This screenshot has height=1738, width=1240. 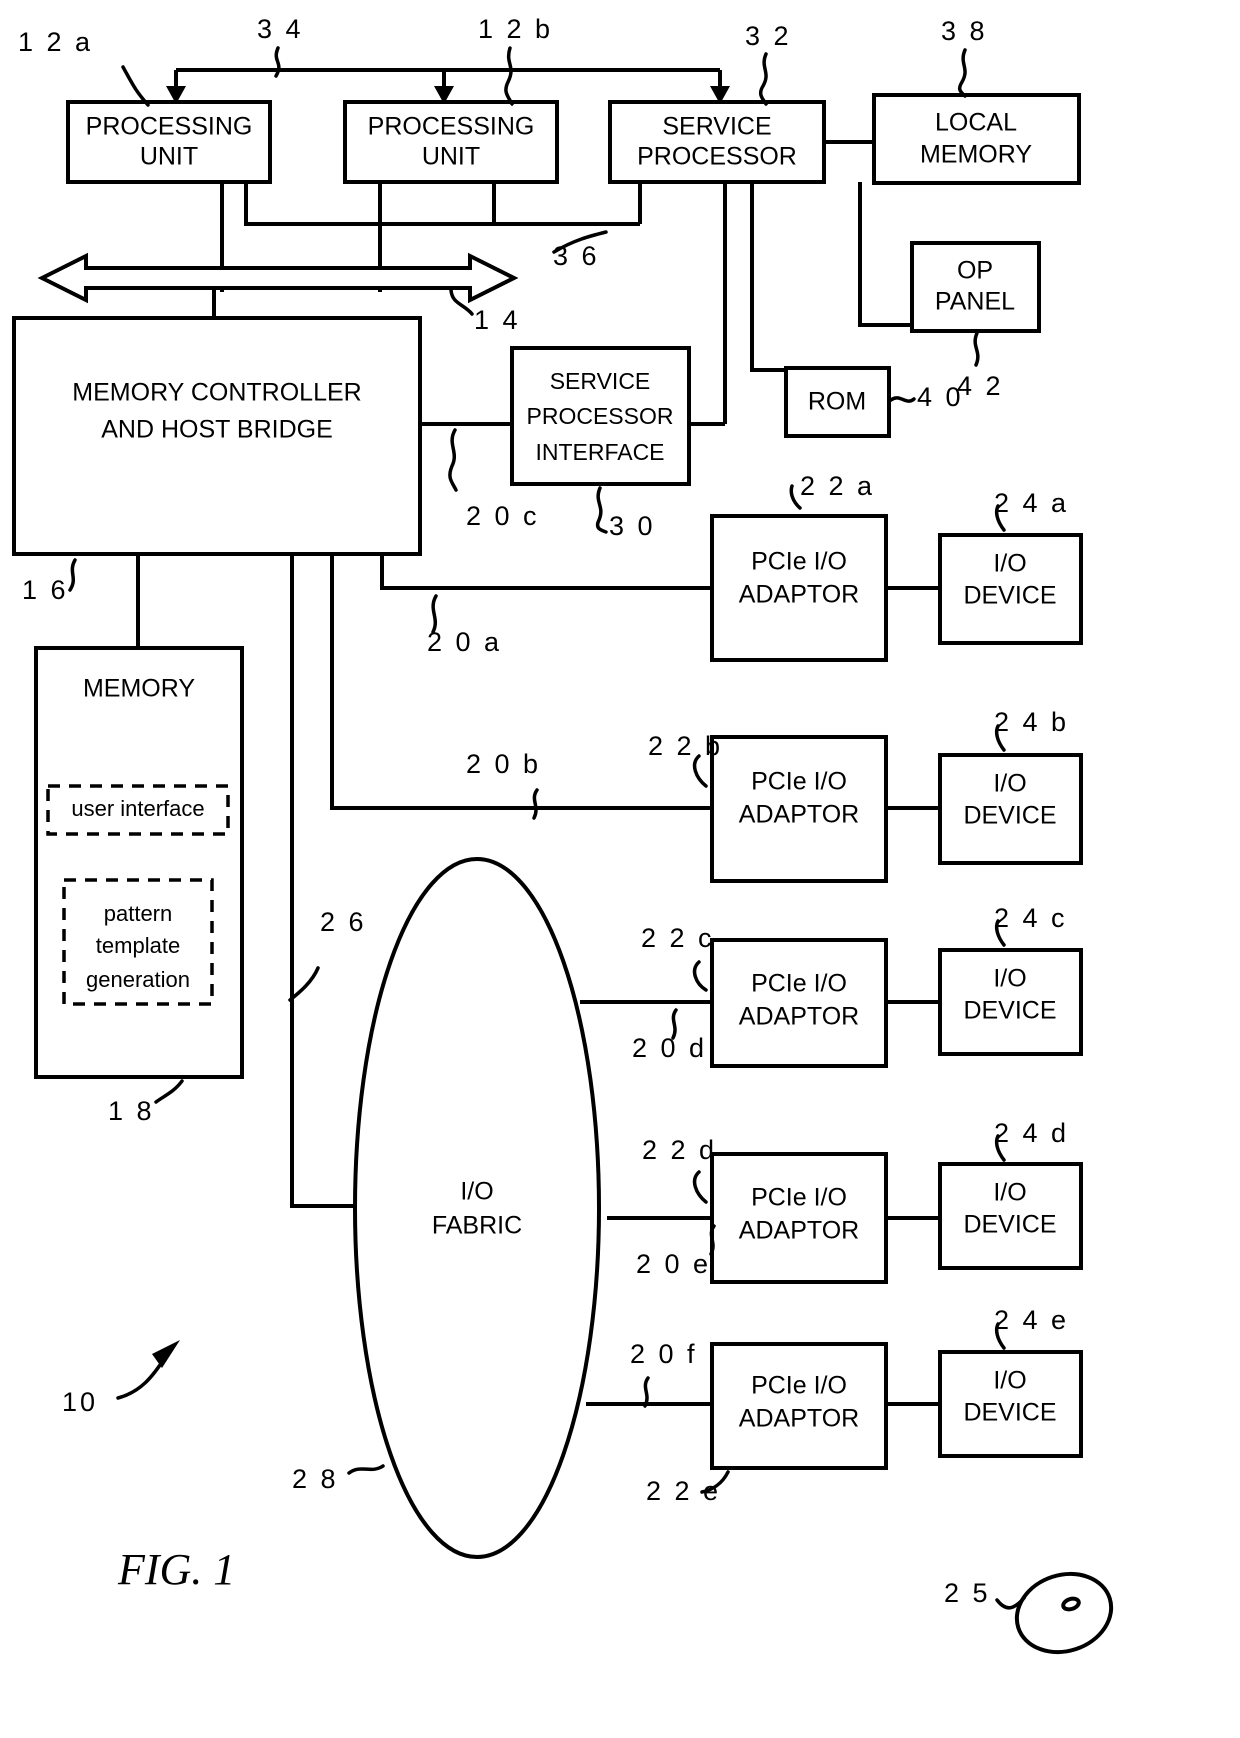 What do you see at coordinates (451, 127) in the screenshot?
I see `processing-unit-b-line1: PROCESSING` at bounding box center [451, 127].